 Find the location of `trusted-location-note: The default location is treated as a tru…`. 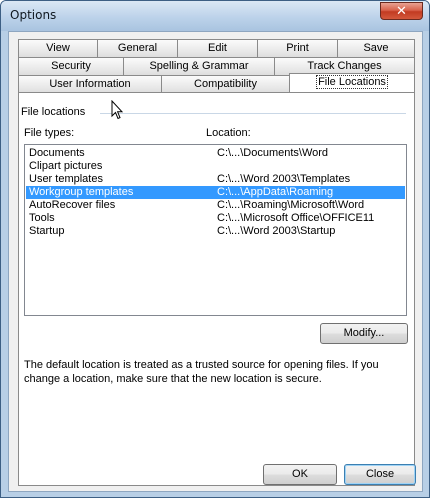

trusted-location-note: The default location is treated as a tru… is located at coordinates (201, 372).